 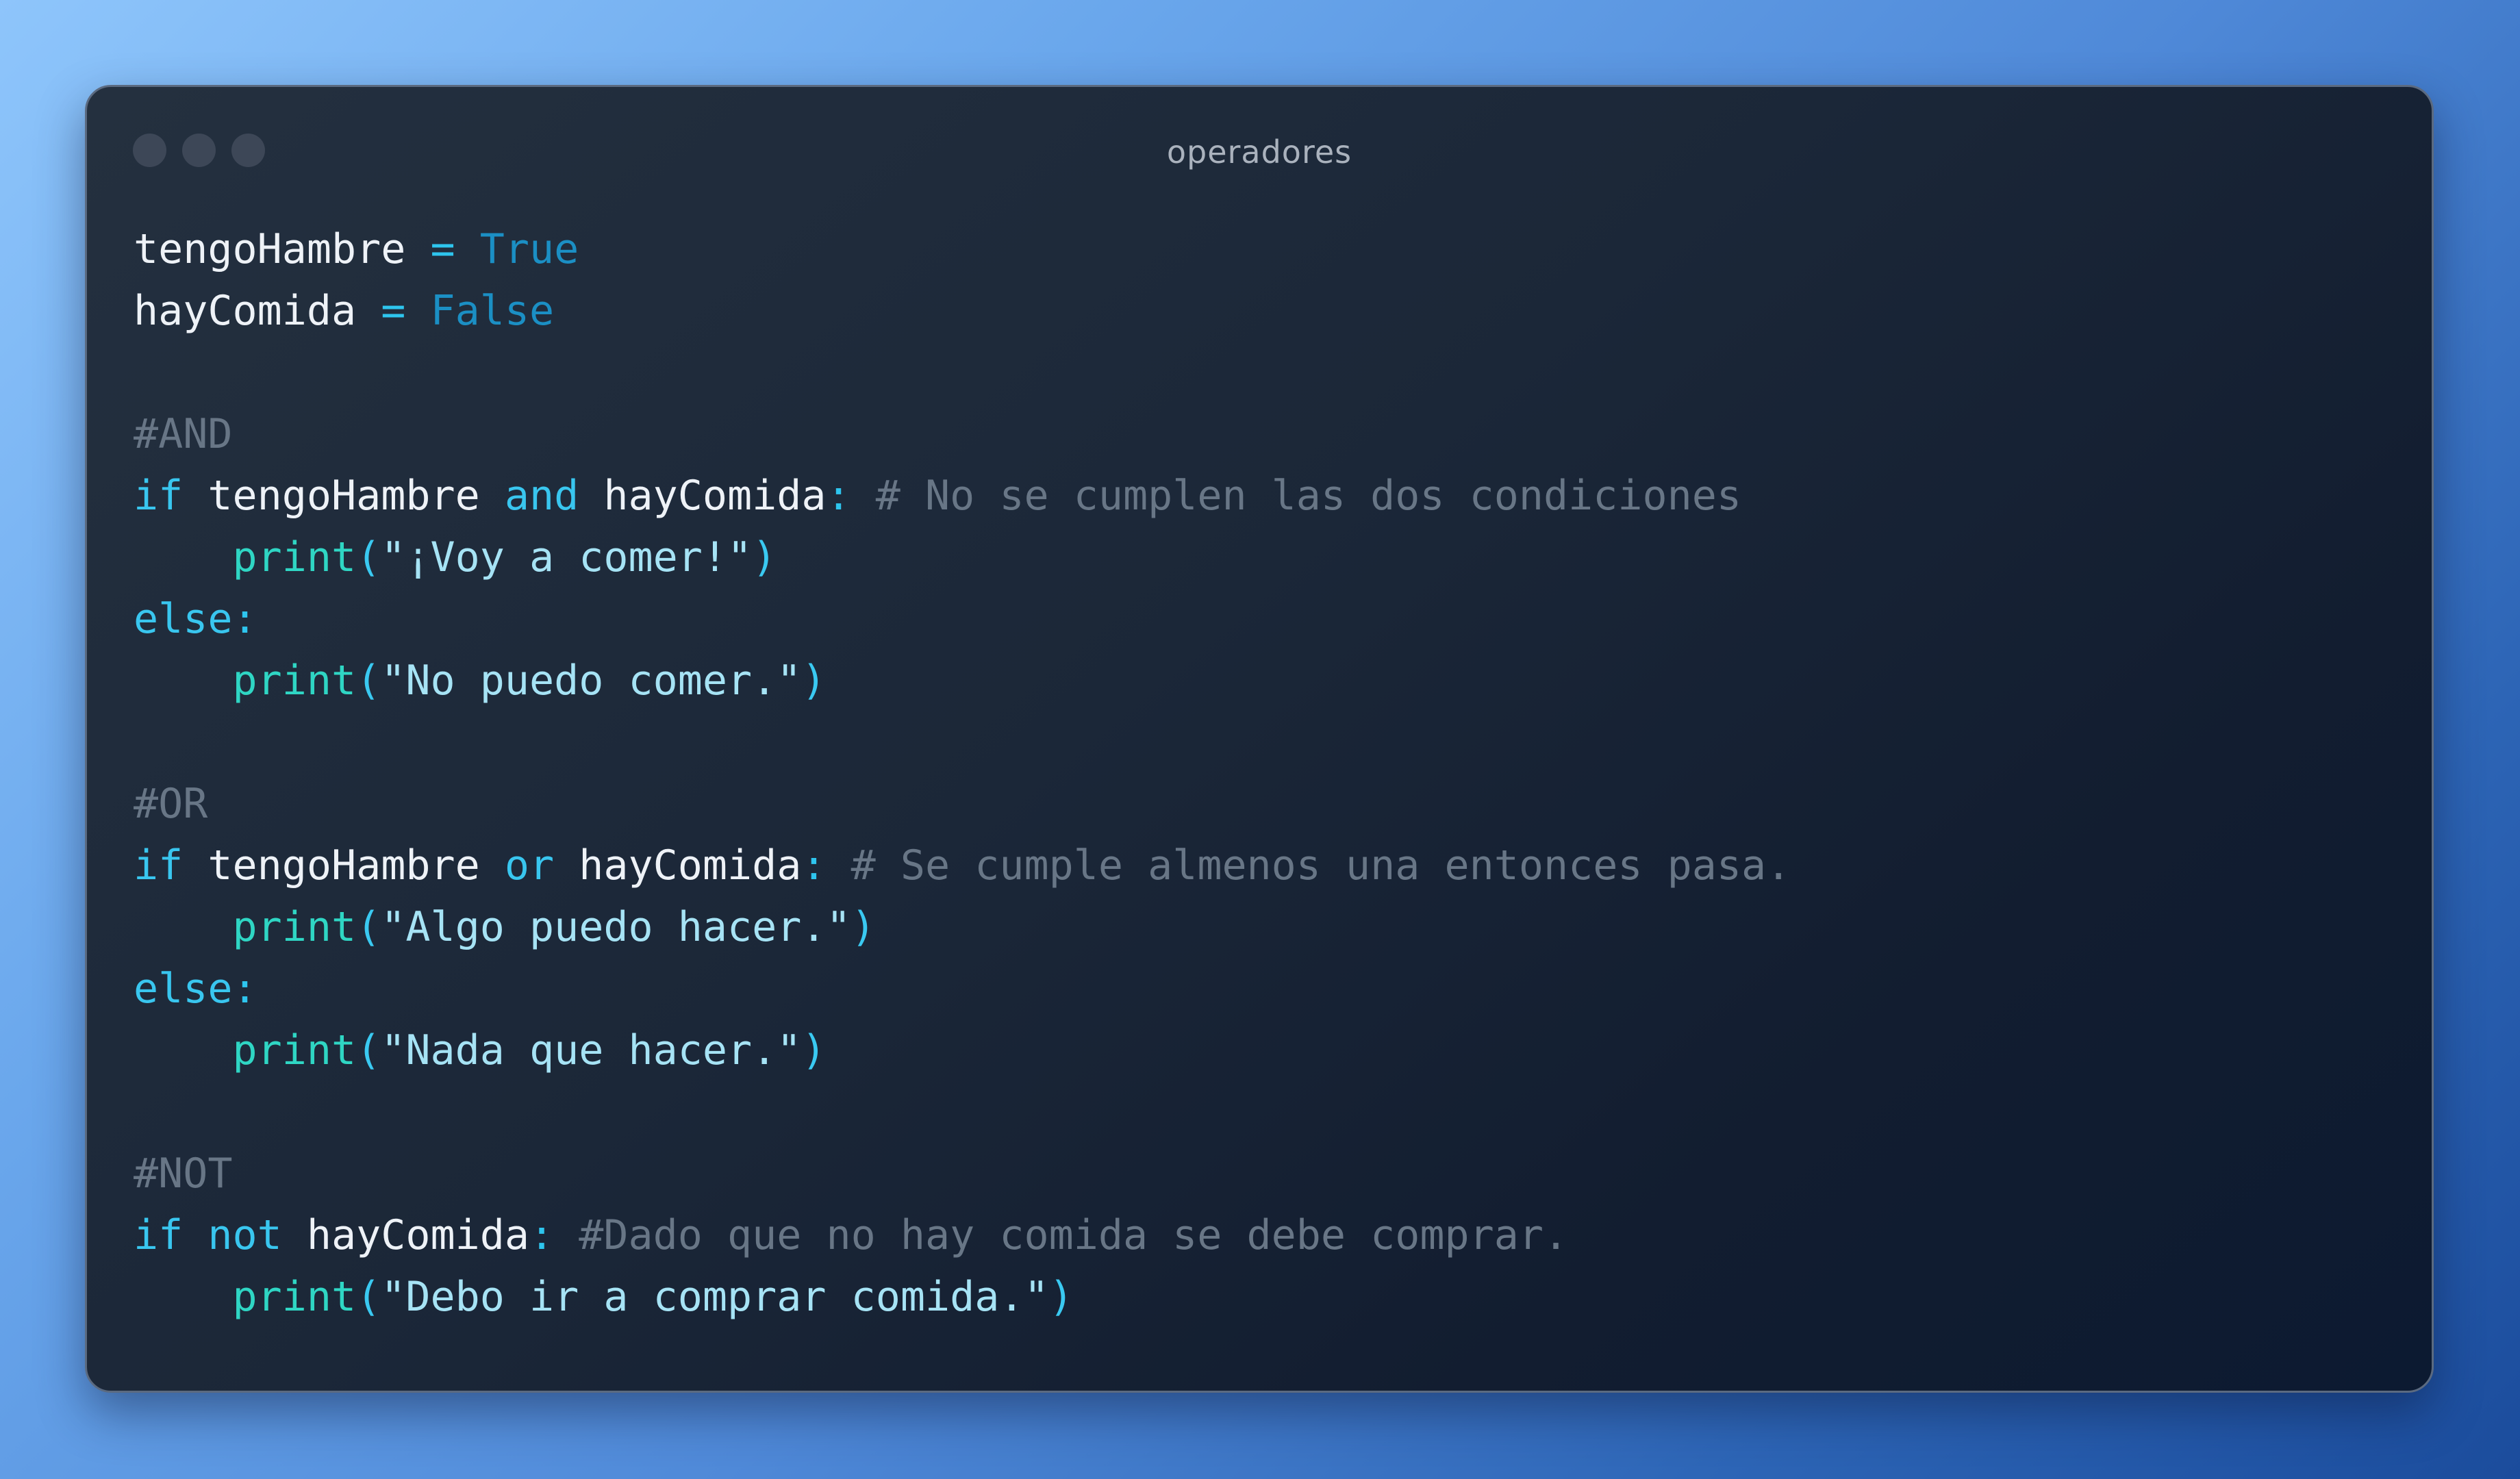 I want to click on code-line: hayComida = False, so click(x=962, y=311).